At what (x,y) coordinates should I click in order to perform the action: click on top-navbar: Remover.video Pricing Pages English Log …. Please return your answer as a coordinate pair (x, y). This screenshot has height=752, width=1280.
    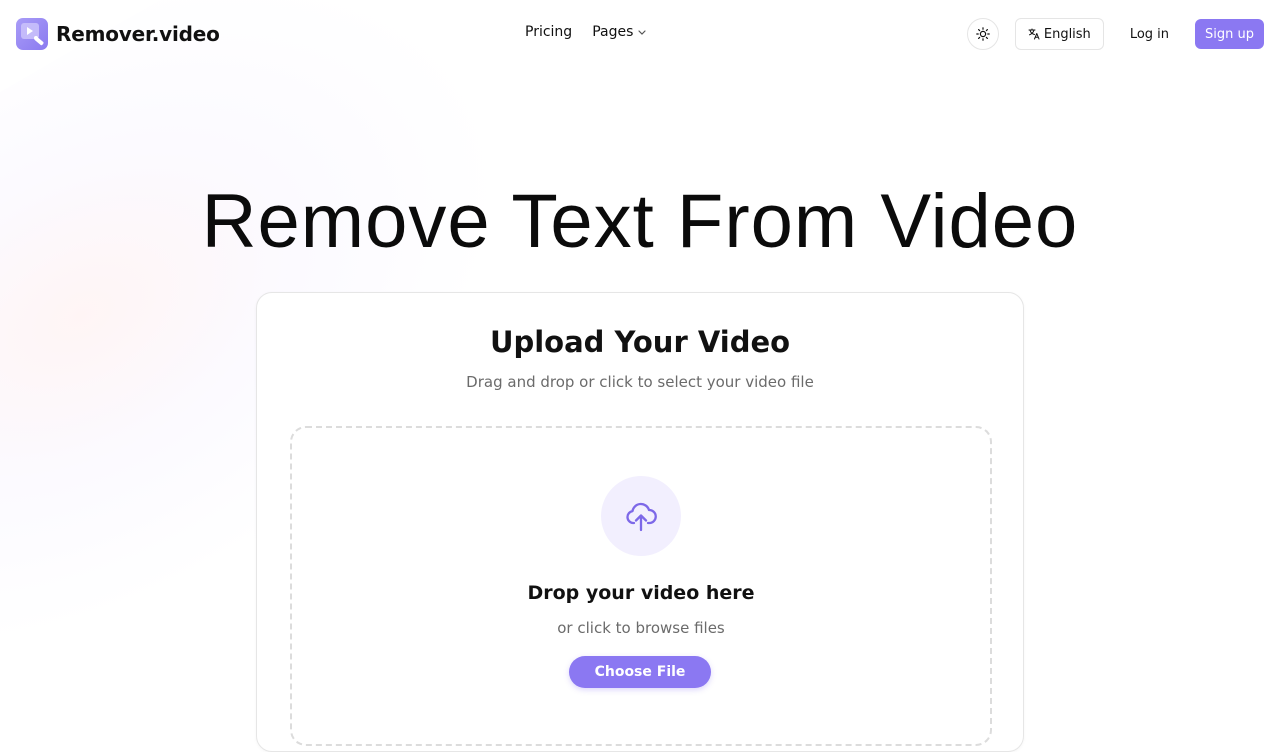
    Looking at the image, I should click on (640, 34).